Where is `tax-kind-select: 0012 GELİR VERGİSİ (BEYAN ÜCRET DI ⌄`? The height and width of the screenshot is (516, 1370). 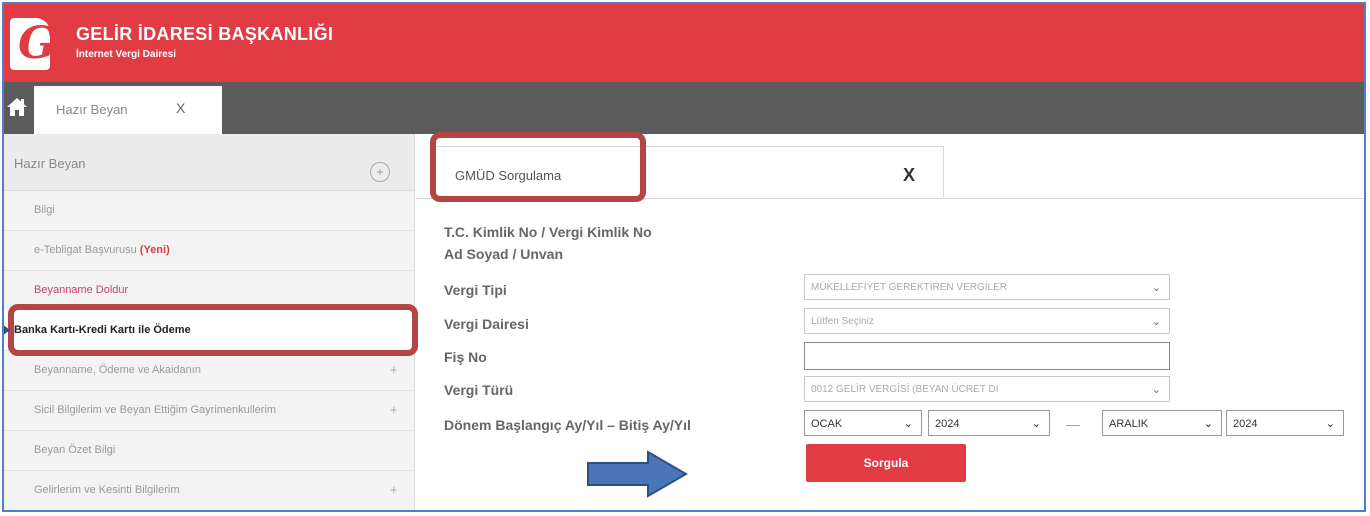 tax-kind-select: 0012 GELİR VERGİSİ (BEYAN ÜCRET DI ⌄ is located at coordinates (987, 389).